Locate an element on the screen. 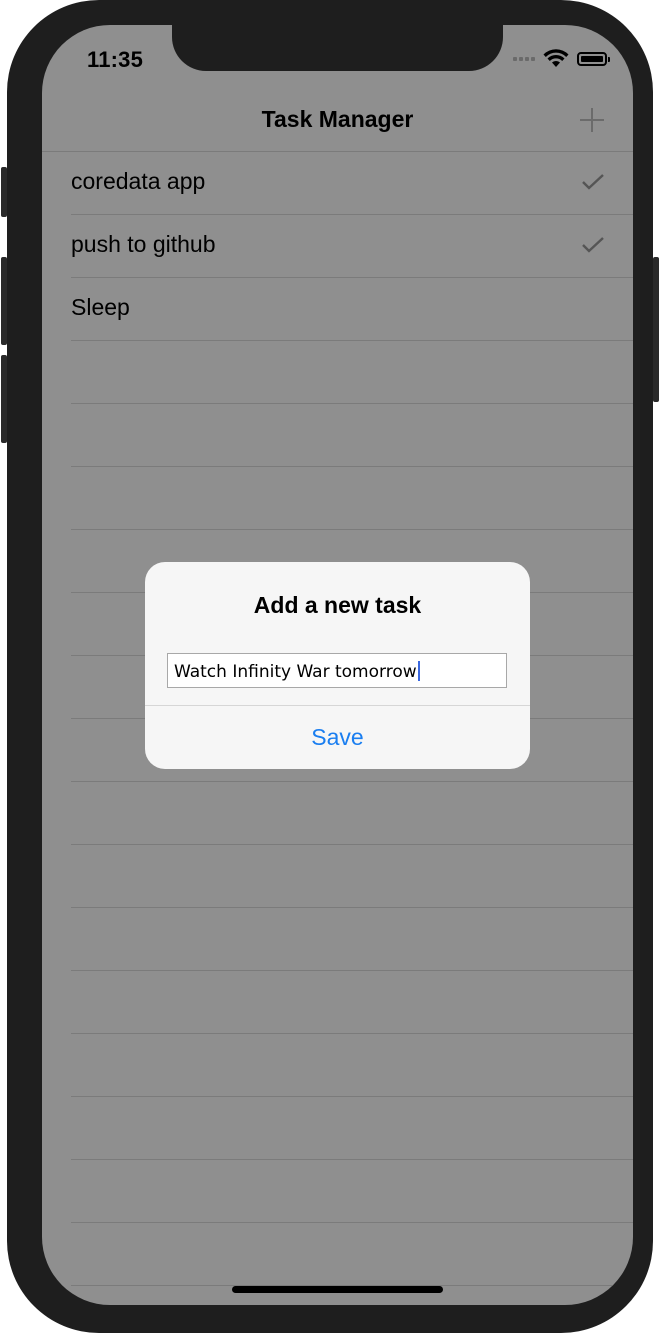  task-name-input-value: Watch Infinity War tomorrow is located at coordinates (295, 672).